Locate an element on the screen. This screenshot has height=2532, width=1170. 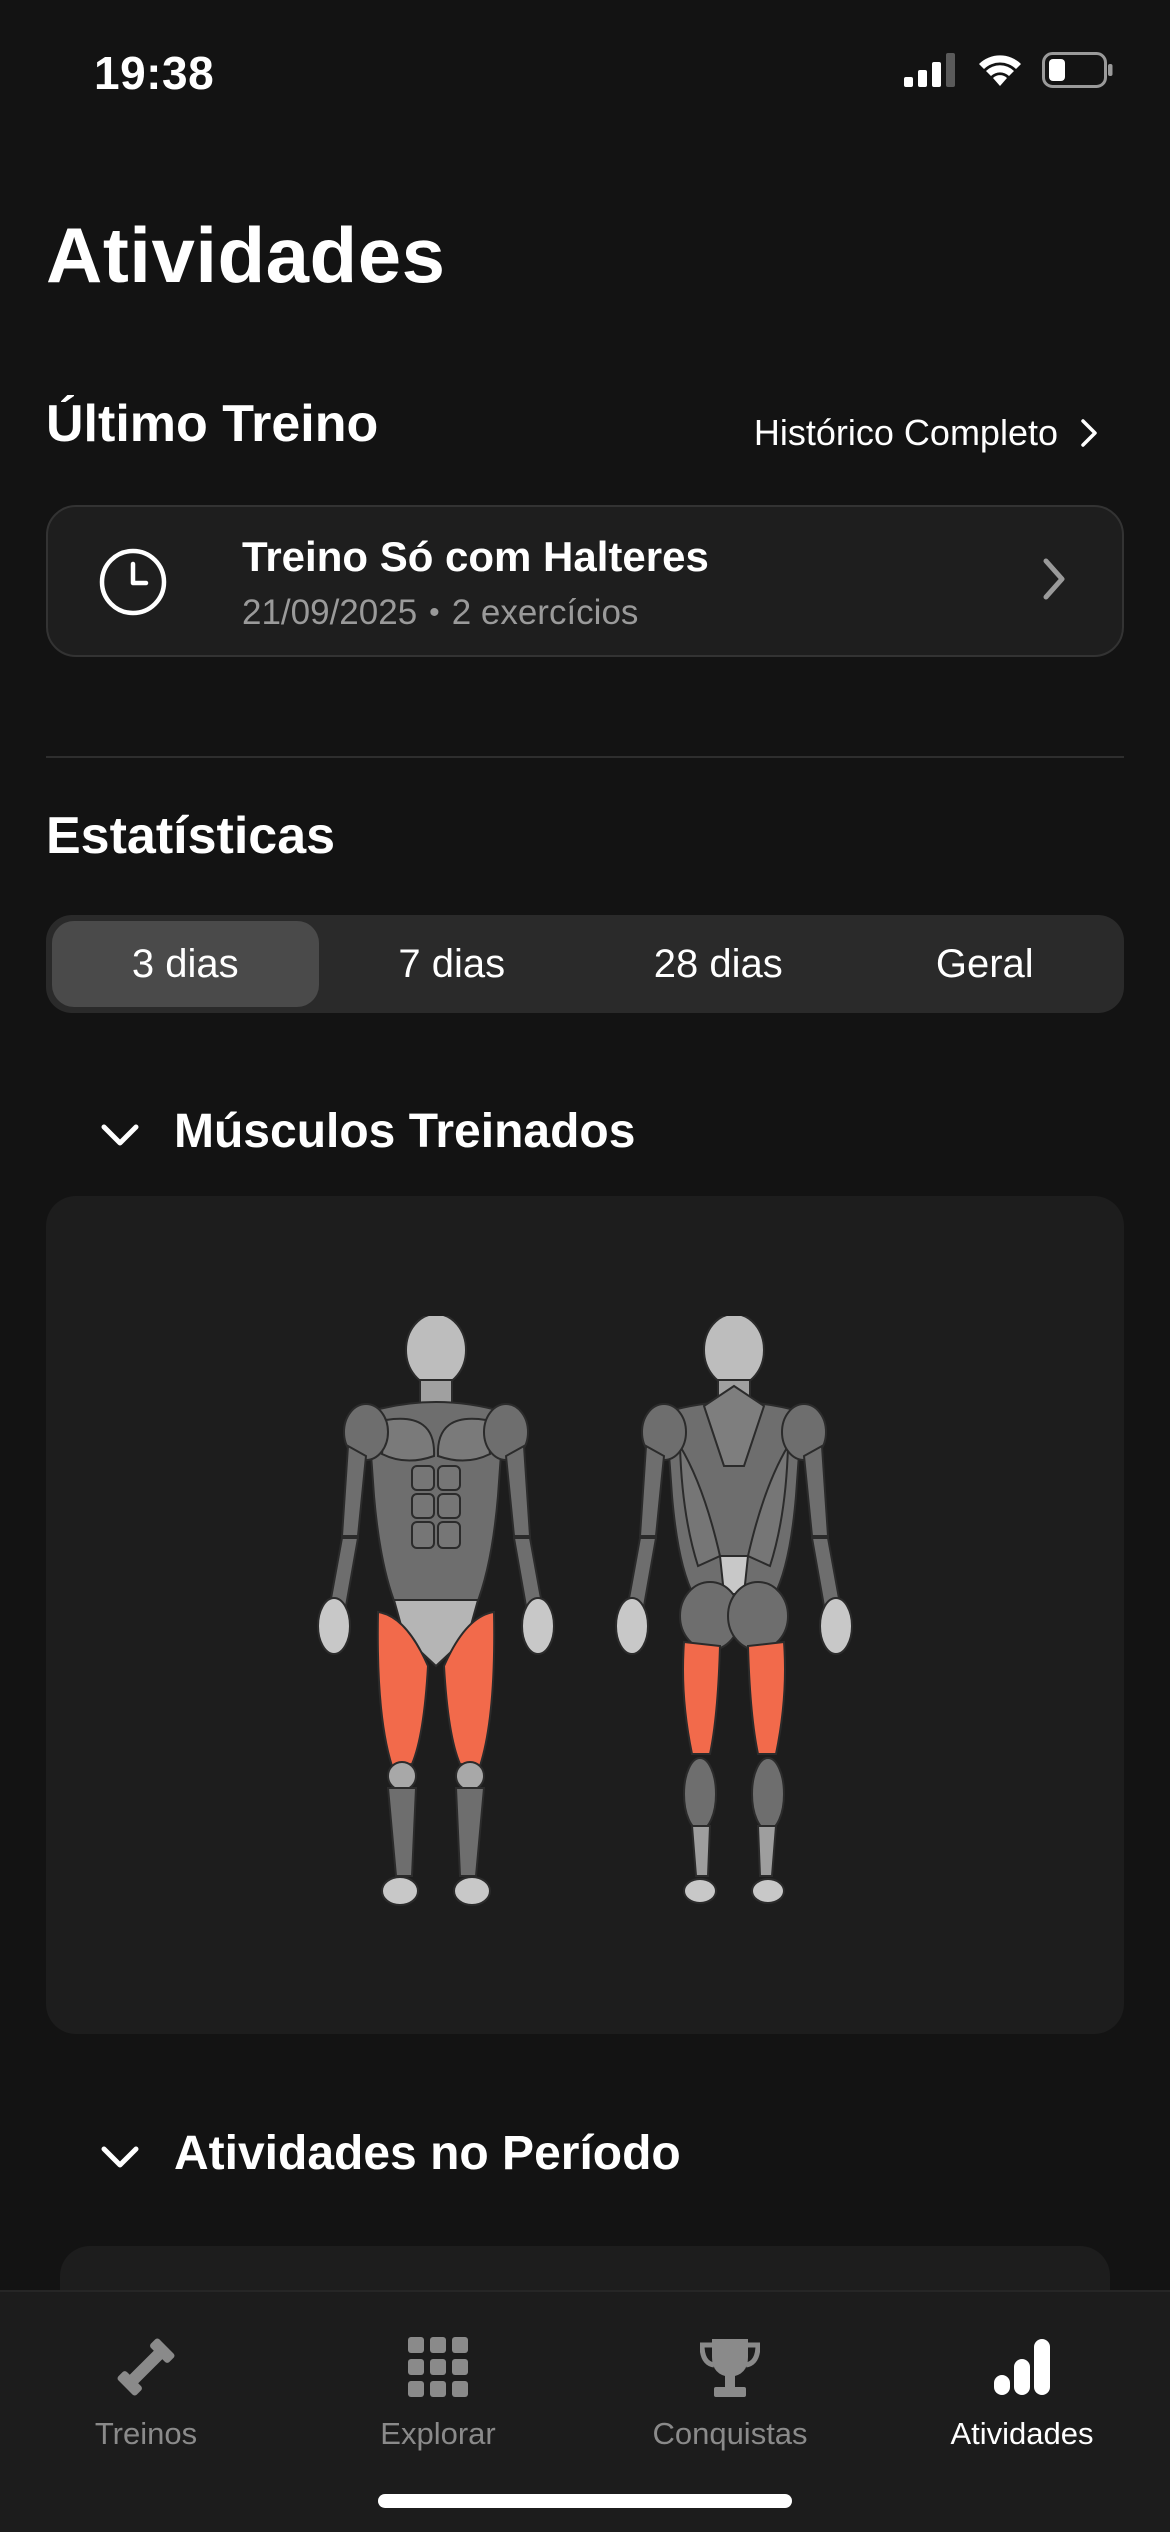
page-title: Atividades is located at coordinates (246, 255).